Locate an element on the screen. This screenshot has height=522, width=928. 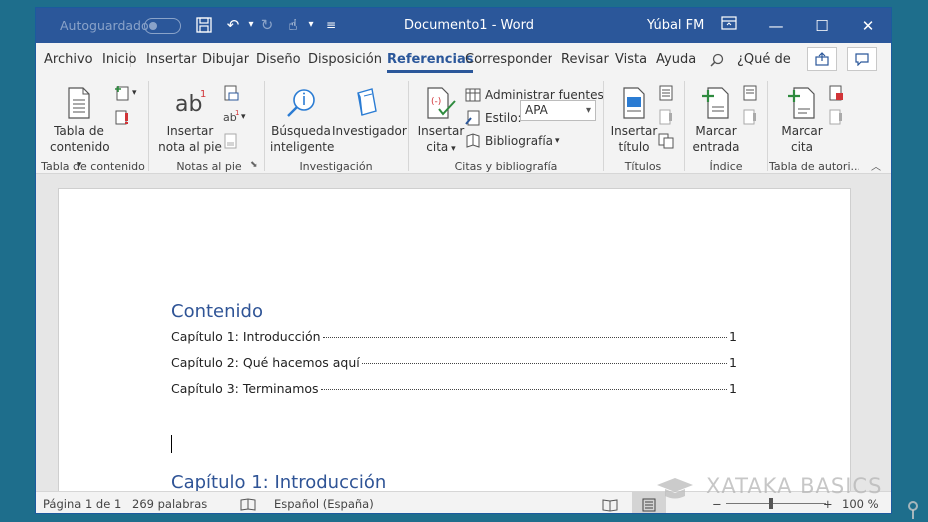
close-icon: ✕ is located at coordinates (868, 25).